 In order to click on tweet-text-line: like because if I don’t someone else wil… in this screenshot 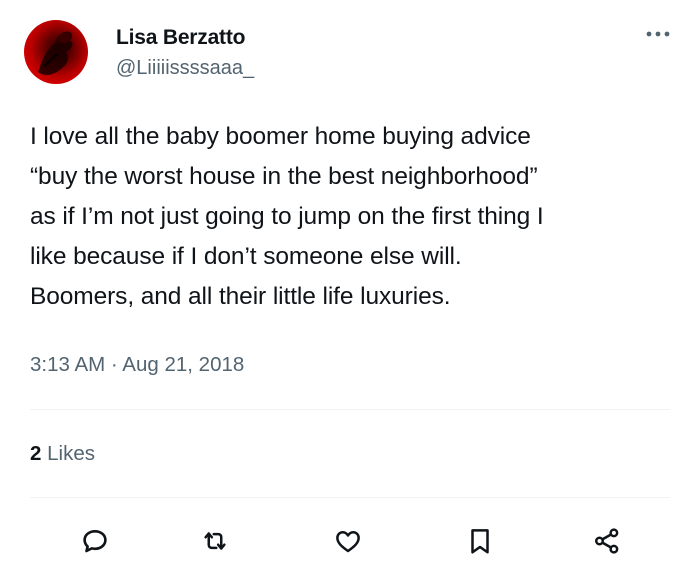, I will do `click(246, 256)`.